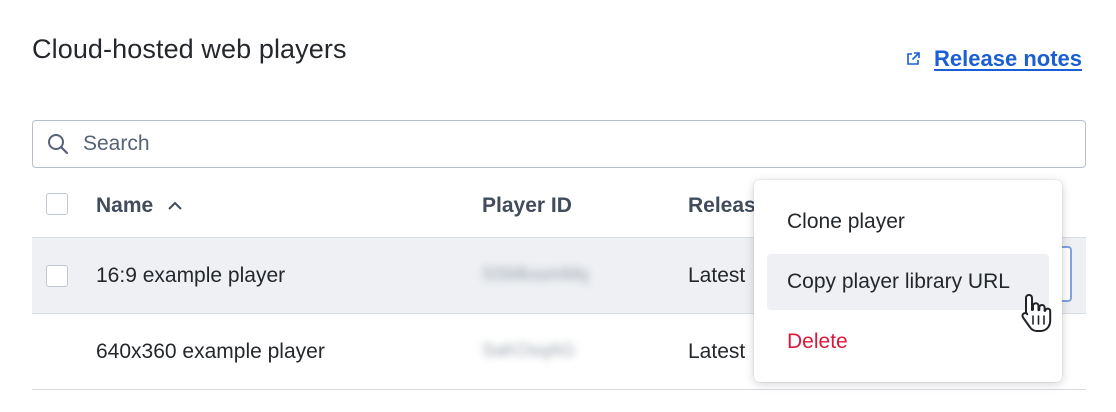  I want to click on row-checkbox, so click(57, 276).